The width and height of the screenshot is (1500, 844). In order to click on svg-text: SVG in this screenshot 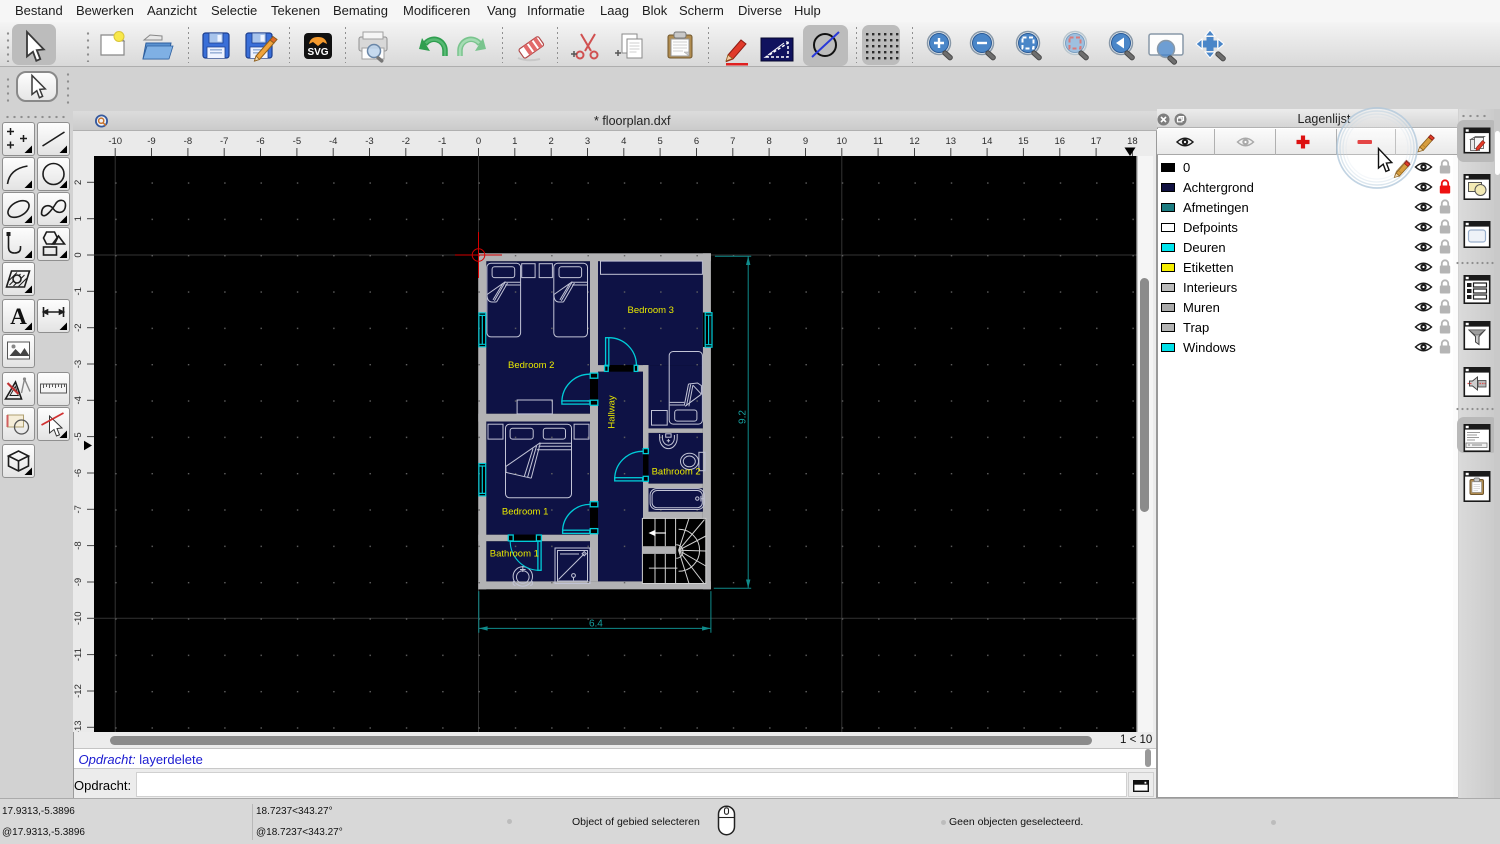, I will do `click(317, 52)`.